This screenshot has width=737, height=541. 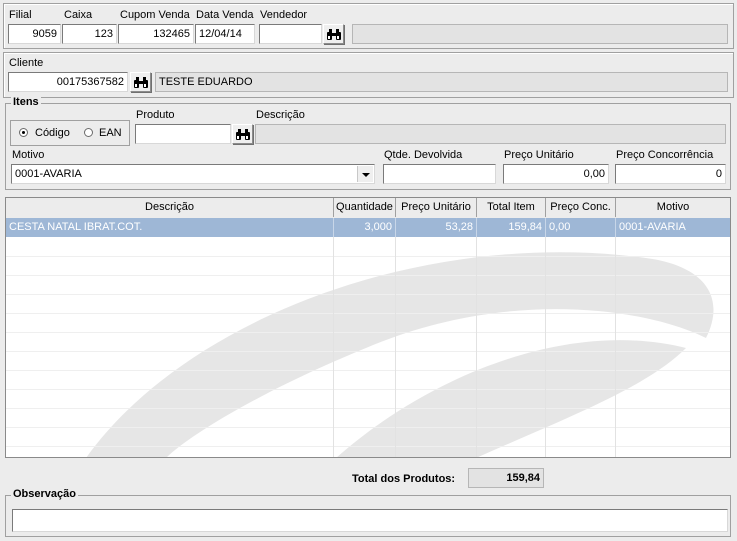 I want to click on qtde-field, so click(x=439, y=174).